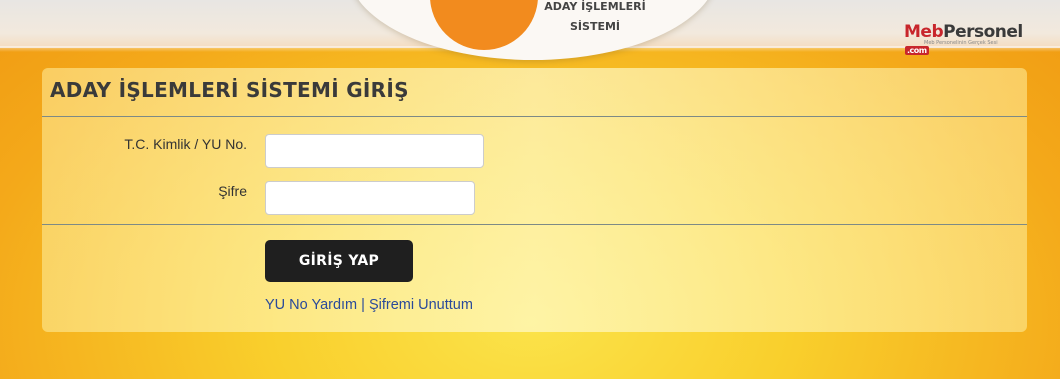 The image size is (1060, 379). What do you see at coordinates (339, 261) in the screenshot?
I see `login-button: GİRİŞ YAP` at bounding box center [339, 261].